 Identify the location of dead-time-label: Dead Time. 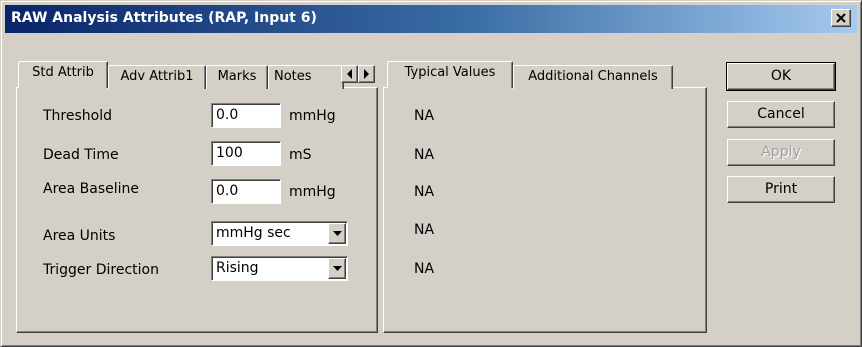
(81, 155).